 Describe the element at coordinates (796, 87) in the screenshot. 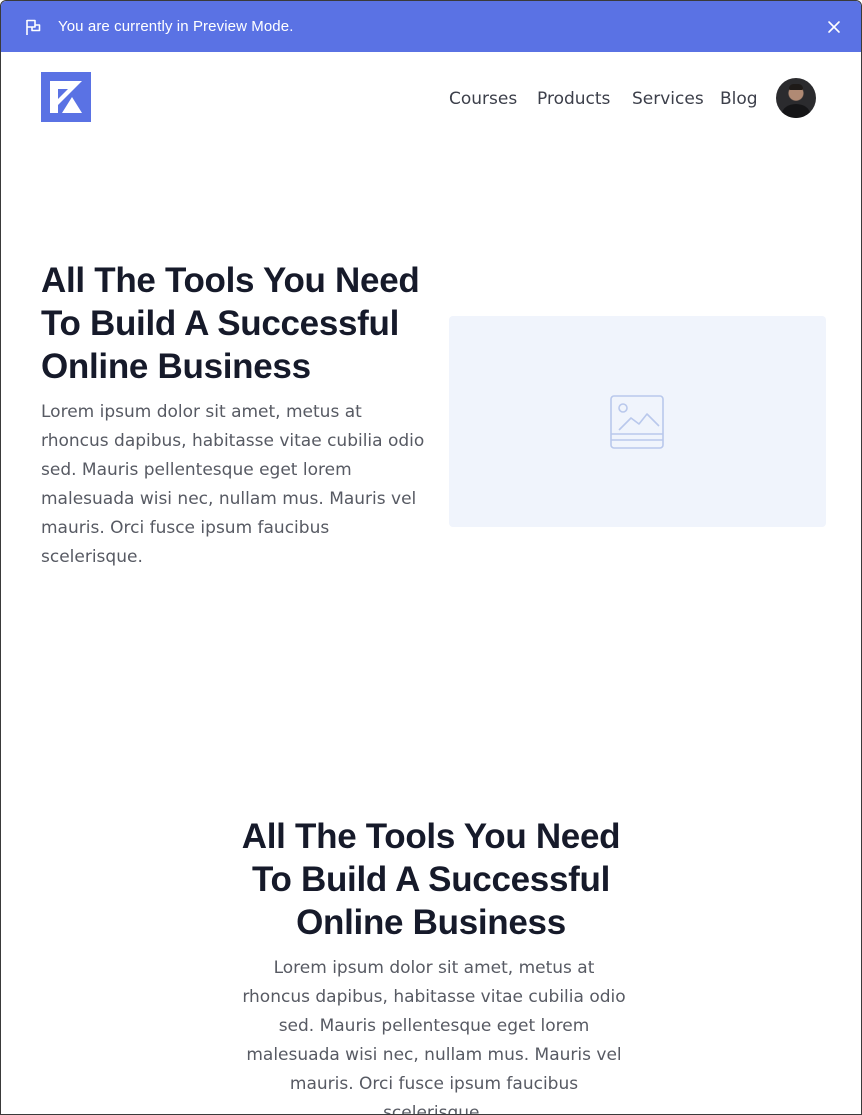

I see `avatar-hair` at that location.